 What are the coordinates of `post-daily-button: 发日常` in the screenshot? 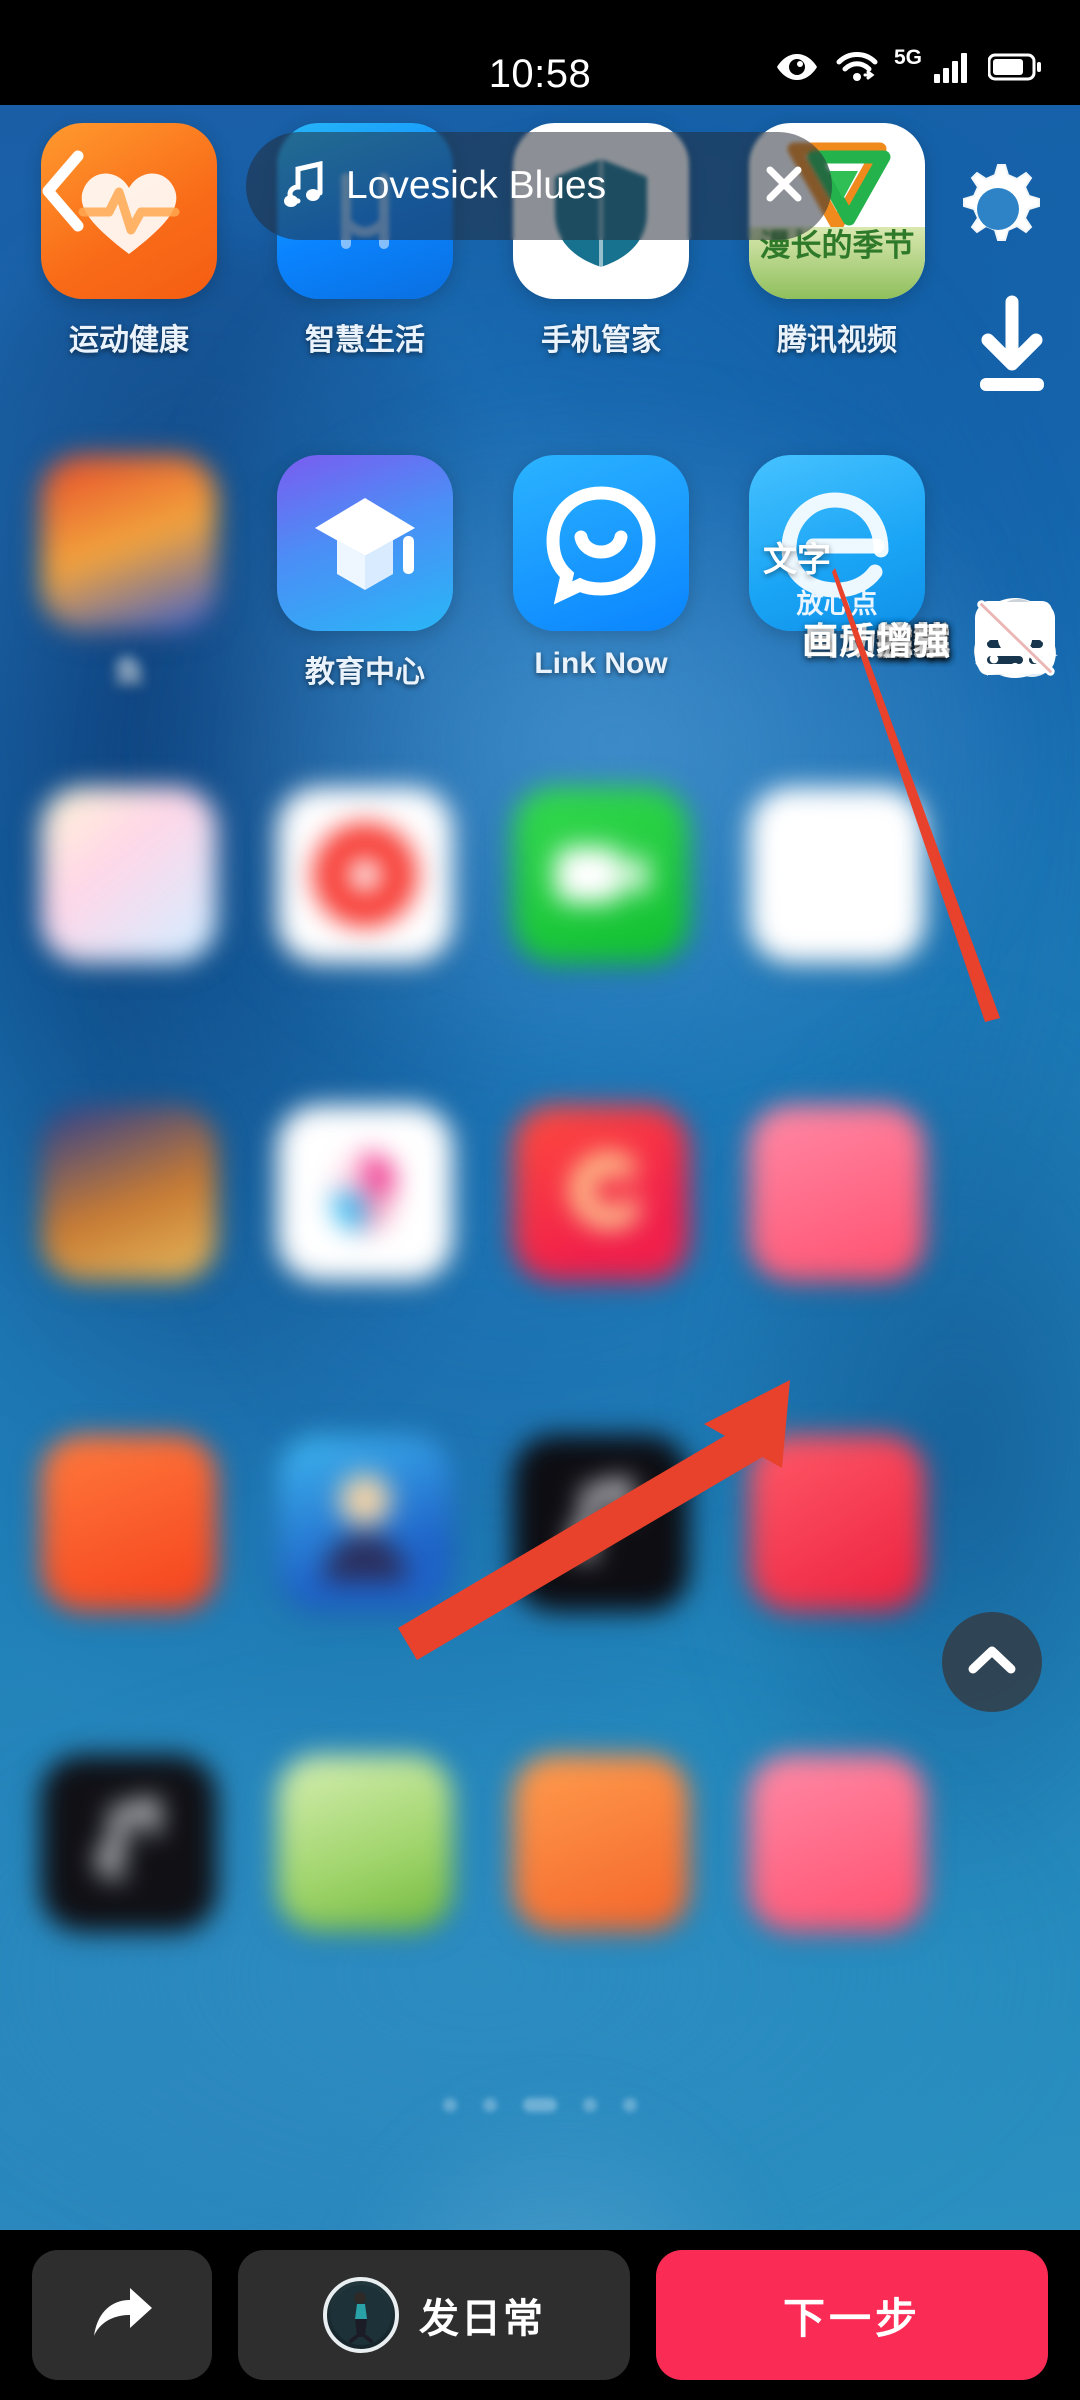 It's located at (434, 2315).